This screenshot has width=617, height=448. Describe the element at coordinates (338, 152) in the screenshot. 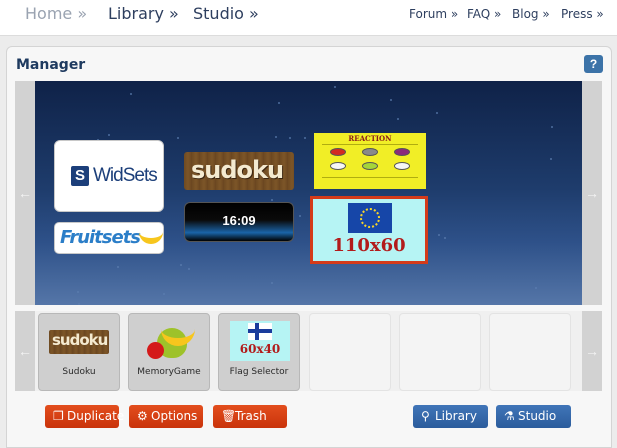

I see `red-light-icon` at that location.